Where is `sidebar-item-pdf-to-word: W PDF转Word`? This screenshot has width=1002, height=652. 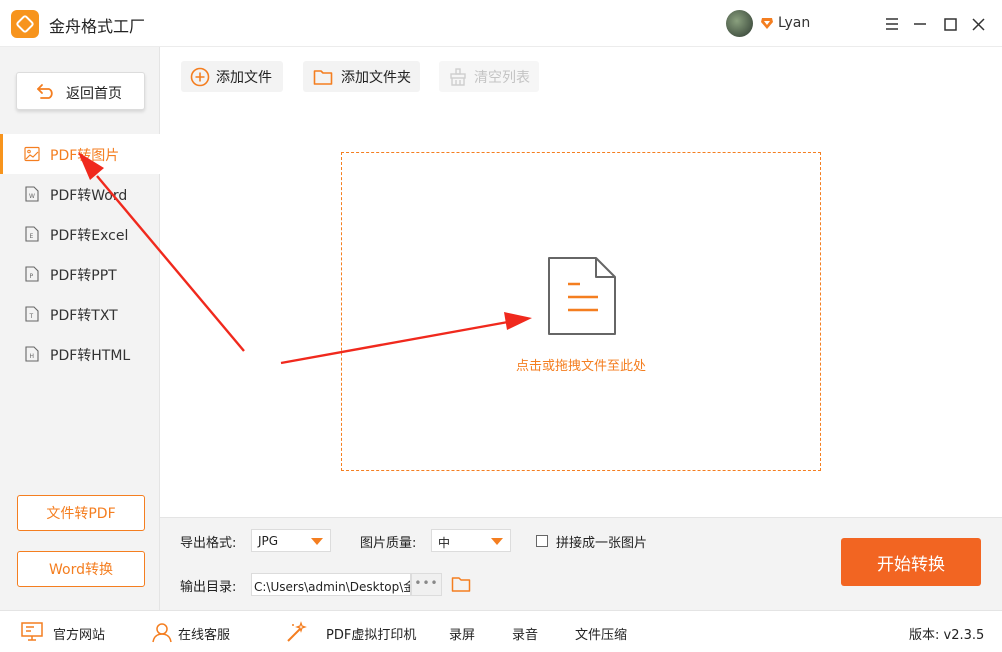
sidebar-item-pdf-to-word: W PDF转Word is located at coordinates (80, 194).